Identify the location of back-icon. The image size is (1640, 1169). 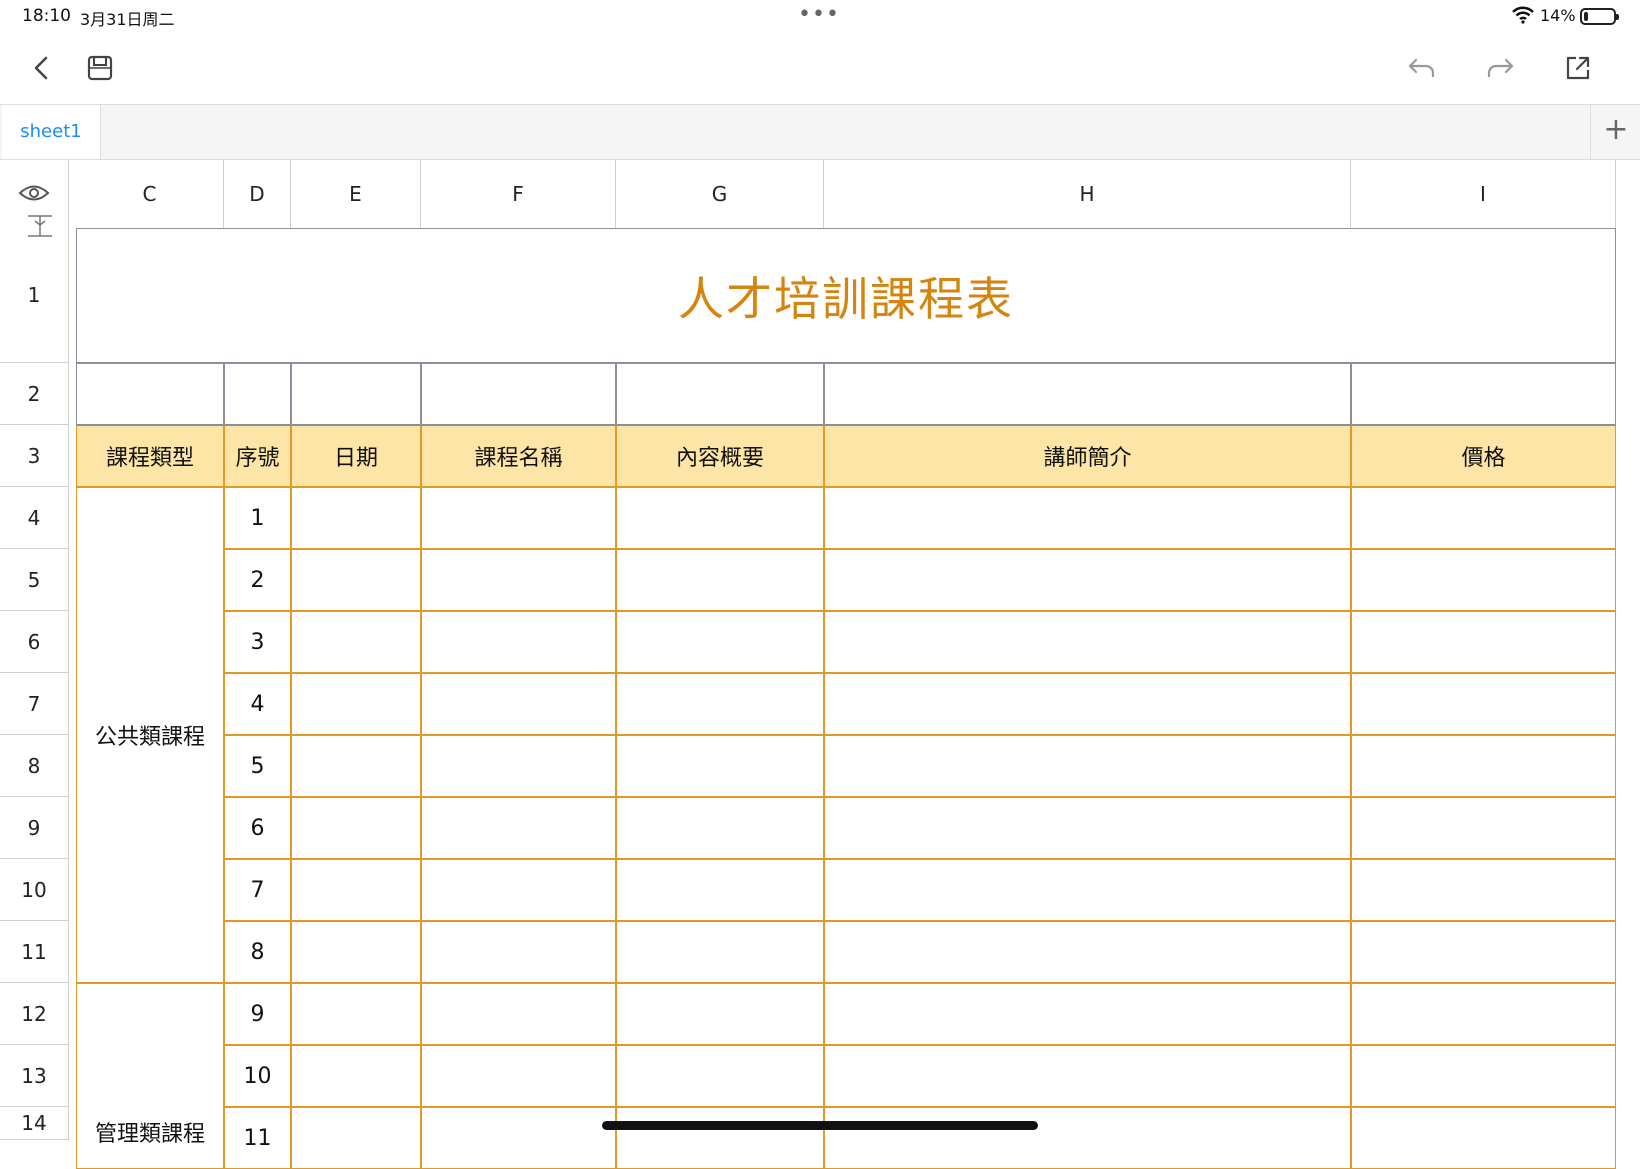
(42, 68).